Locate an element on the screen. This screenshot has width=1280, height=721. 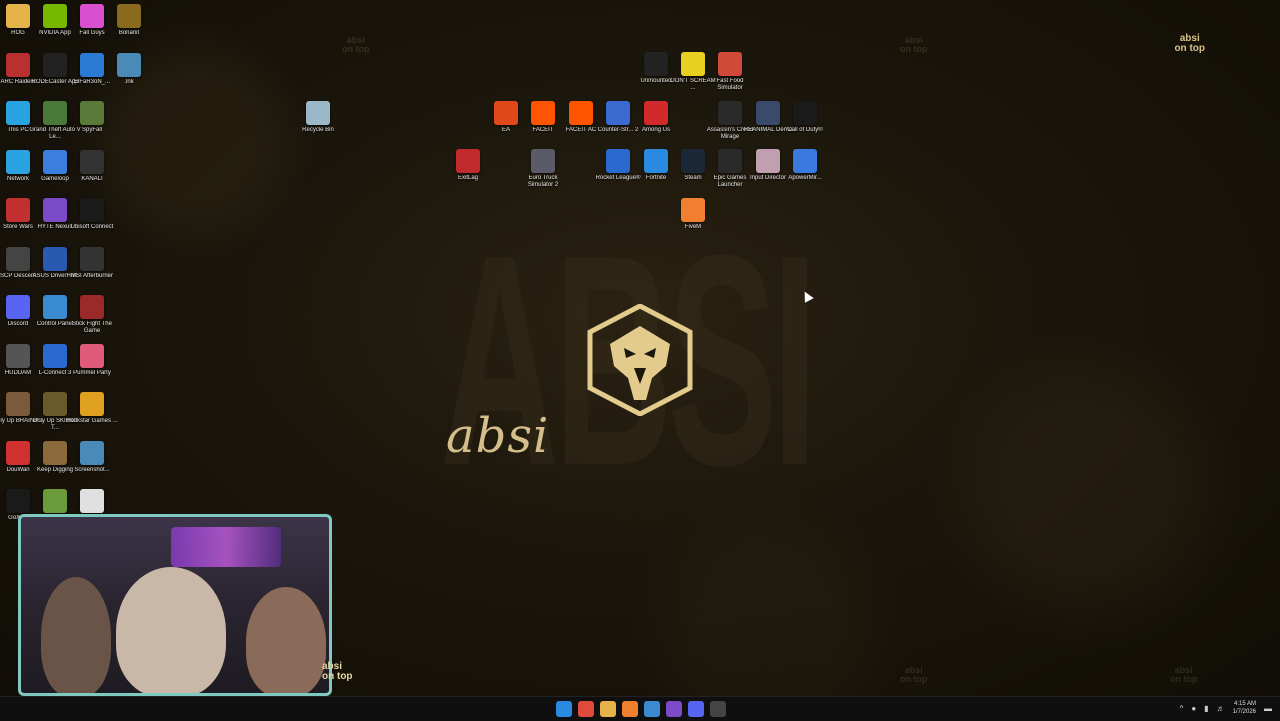
desktop-icon: Pummel Party is located at coordinates (92, 360).